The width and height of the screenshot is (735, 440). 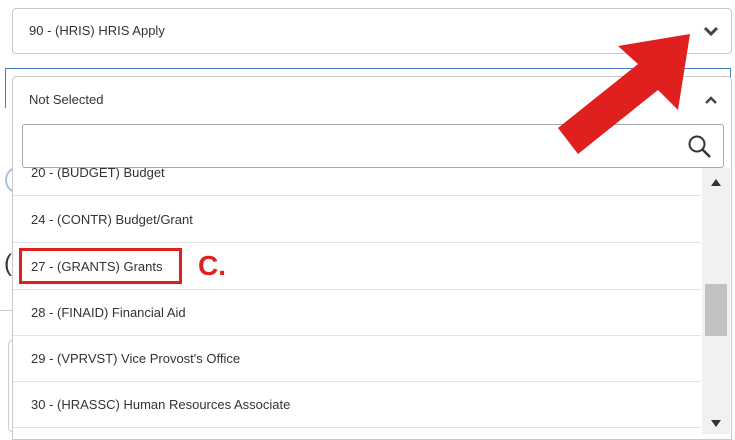 What do you see at coordinates (357, 220) in the screenshot?
I see `list-item: 24 - (CONTR) Budget/Grant` at bounding box center [357, 220].